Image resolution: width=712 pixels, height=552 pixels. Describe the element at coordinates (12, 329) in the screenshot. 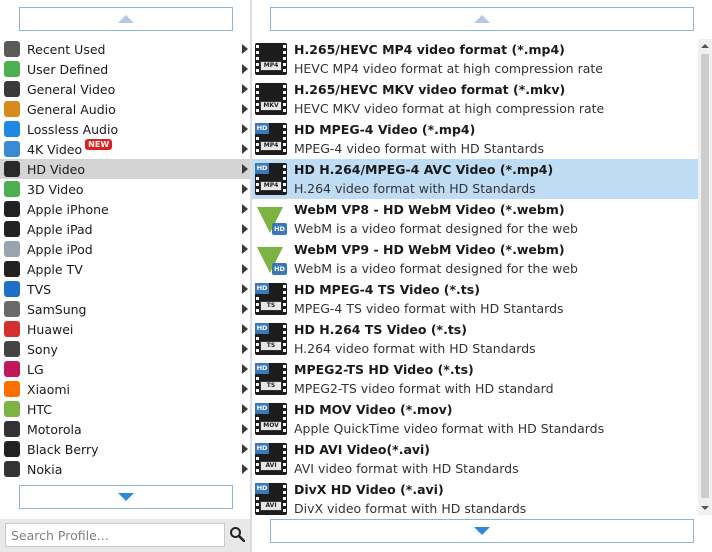

I see `huawei-icon` at that location.